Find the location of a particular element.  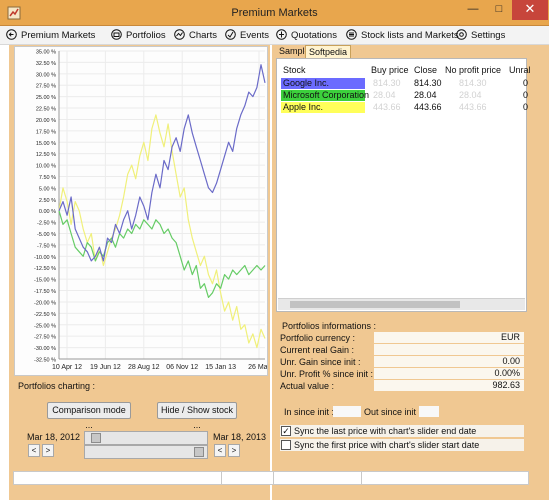

x-tick-label: 26 Mar is located at coordinates (257, 367).